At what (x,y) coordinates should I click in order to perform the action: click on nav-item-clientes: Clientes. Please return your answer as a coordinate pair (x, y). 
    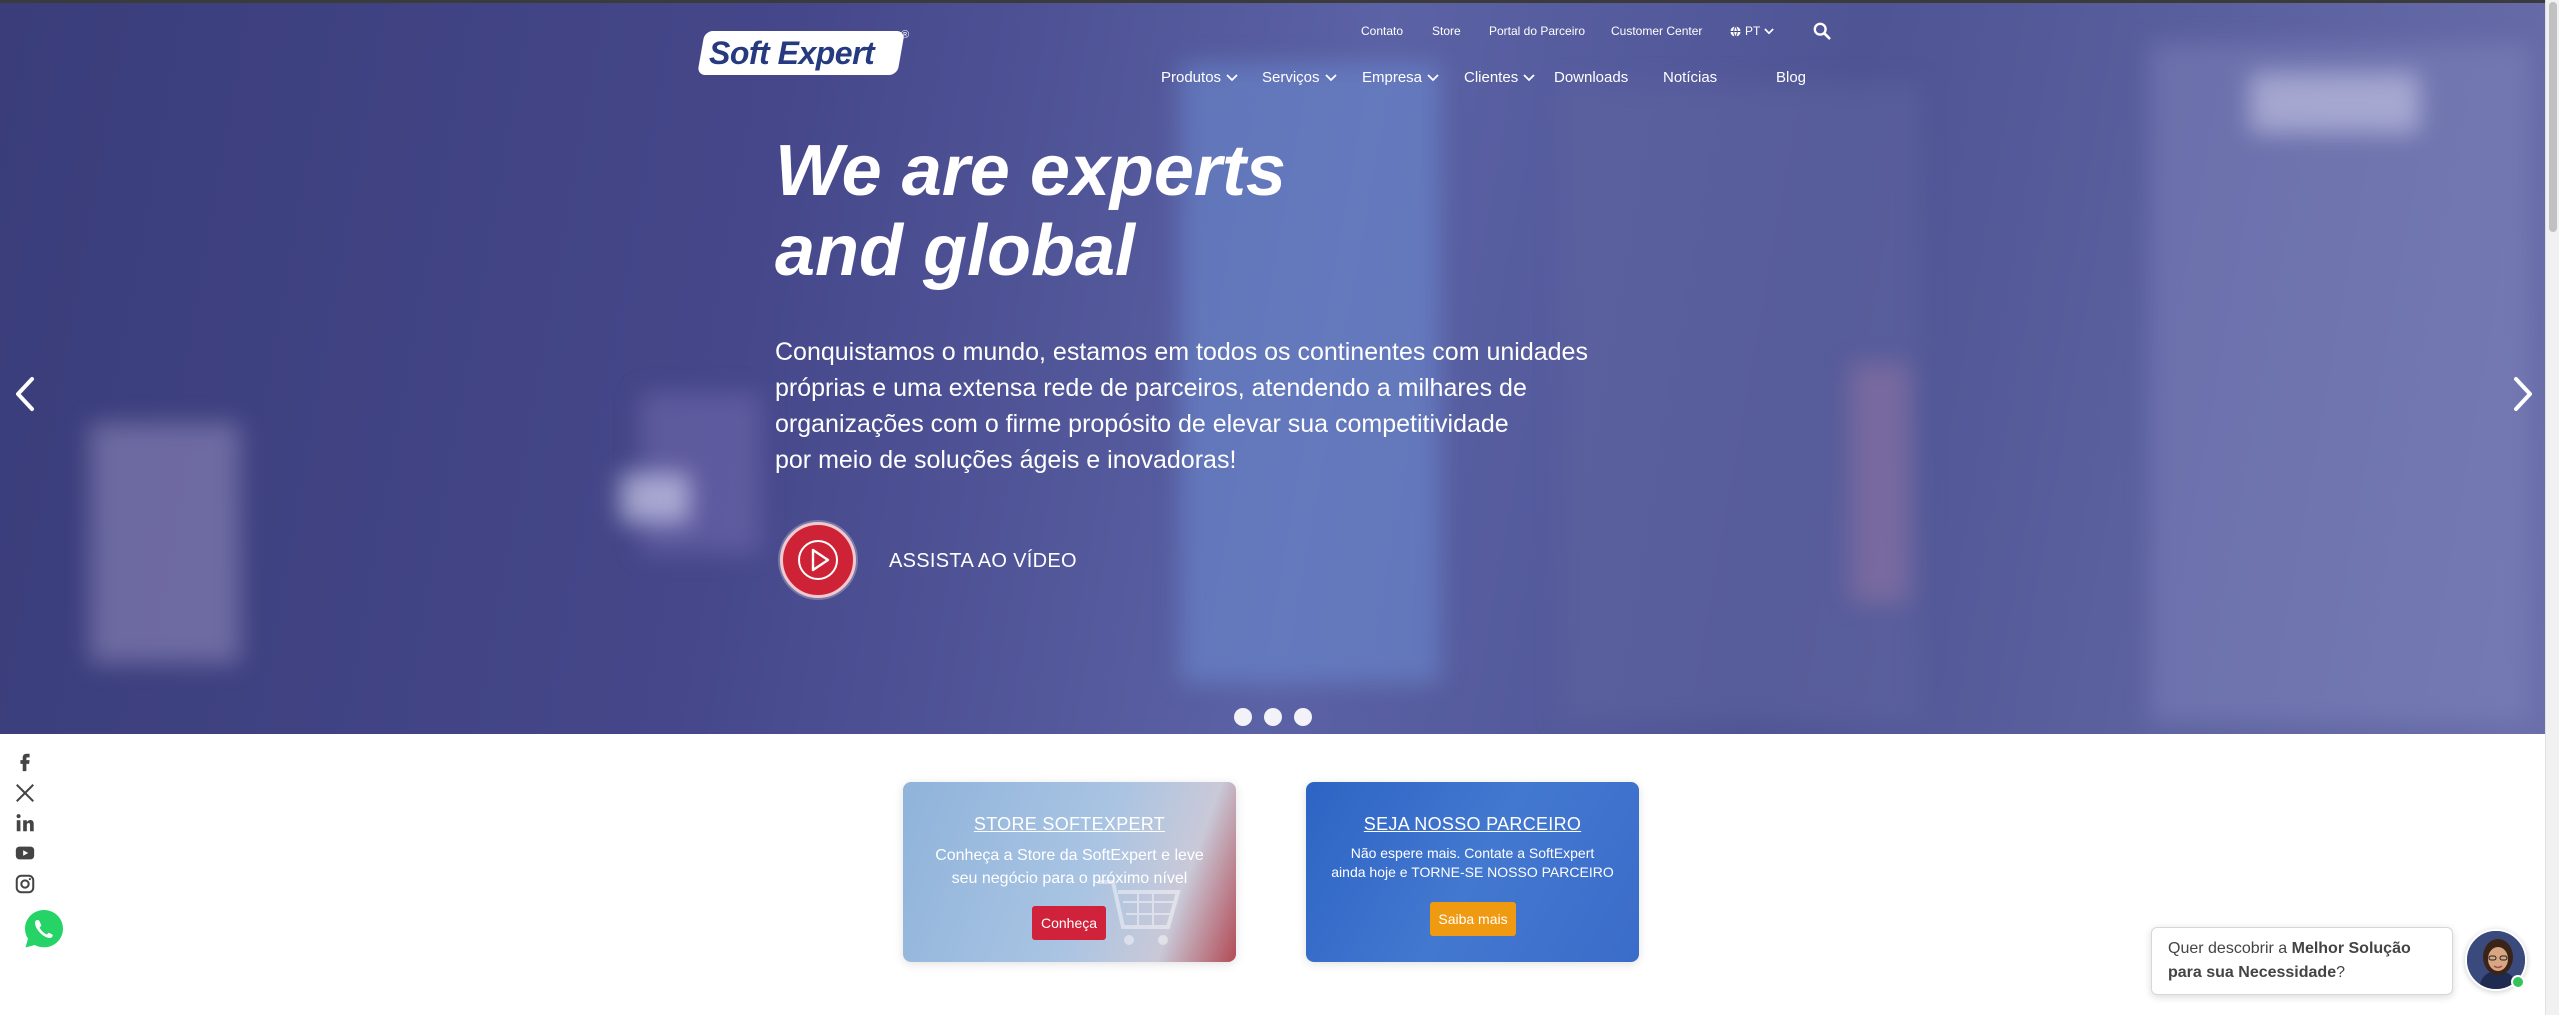
    Looking at the image, I should click on (1499, 77).